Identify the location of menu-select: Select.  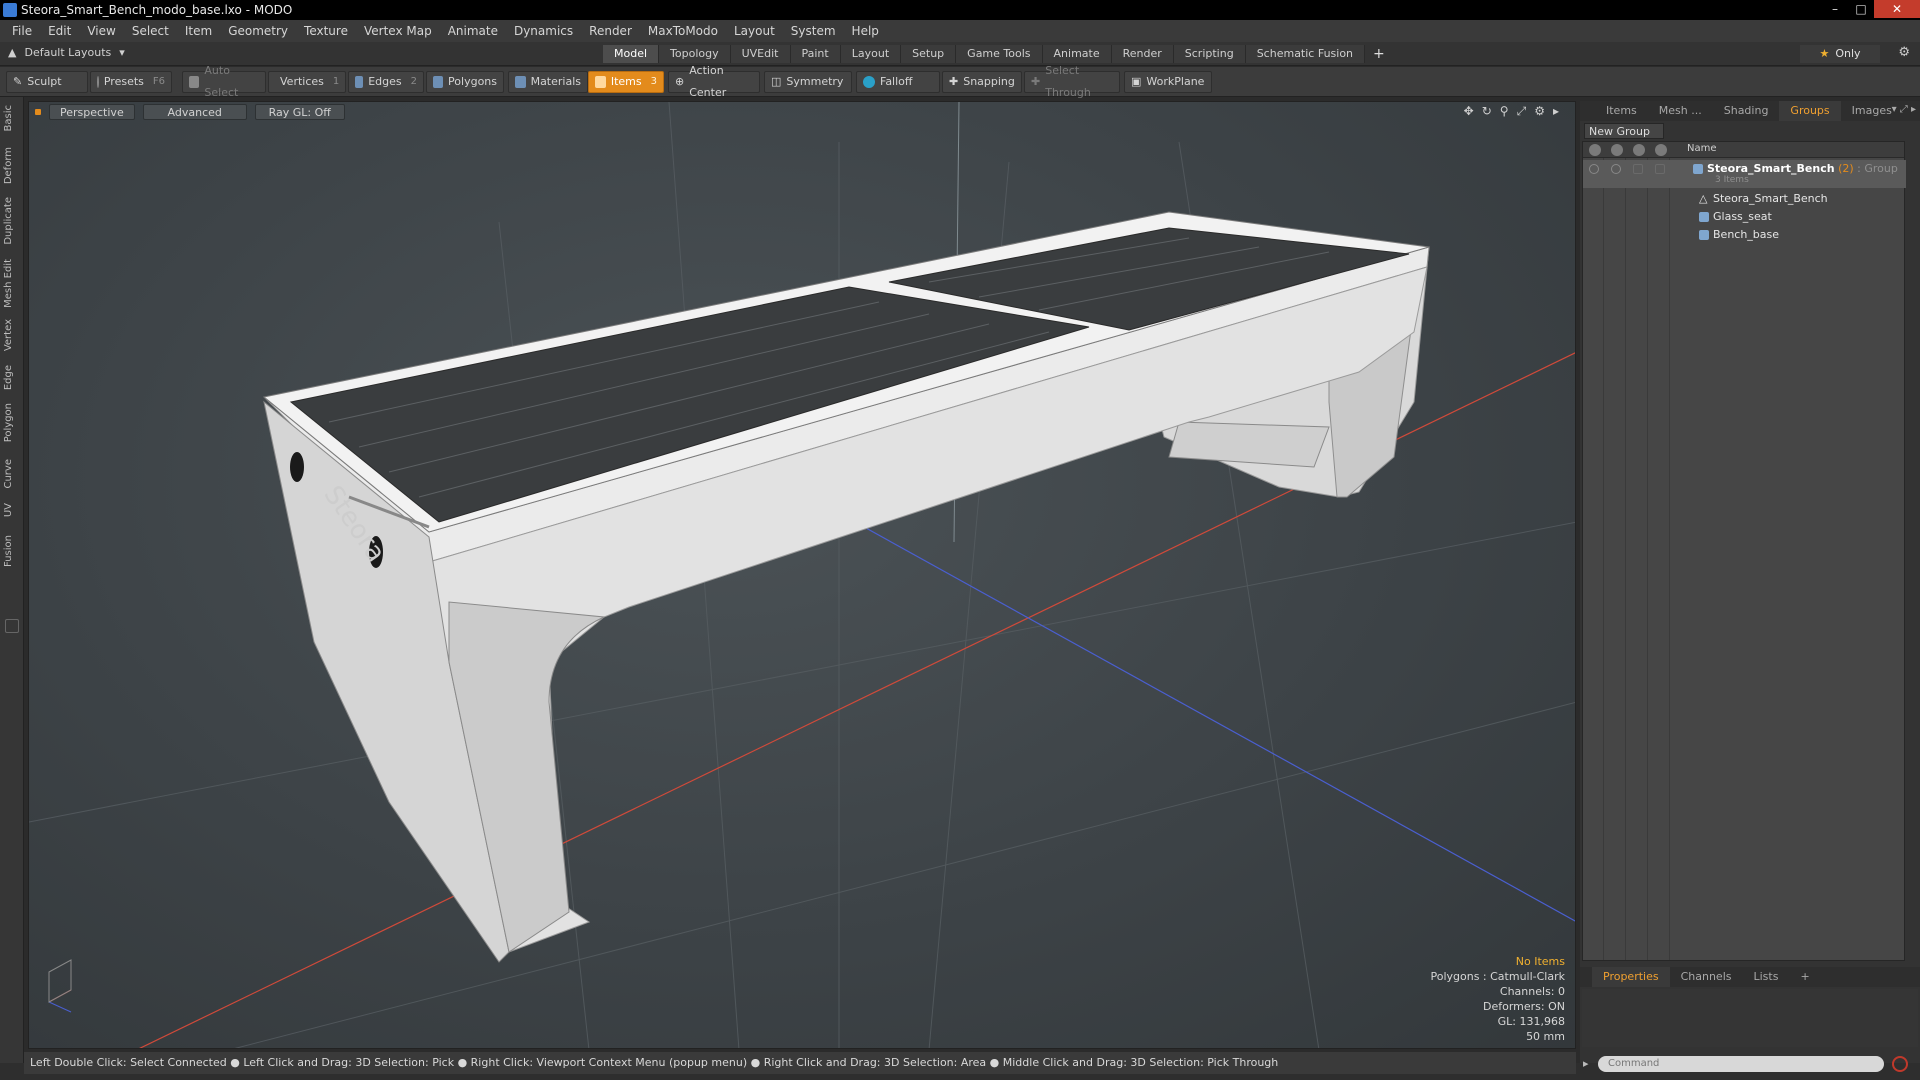
(150, 31).